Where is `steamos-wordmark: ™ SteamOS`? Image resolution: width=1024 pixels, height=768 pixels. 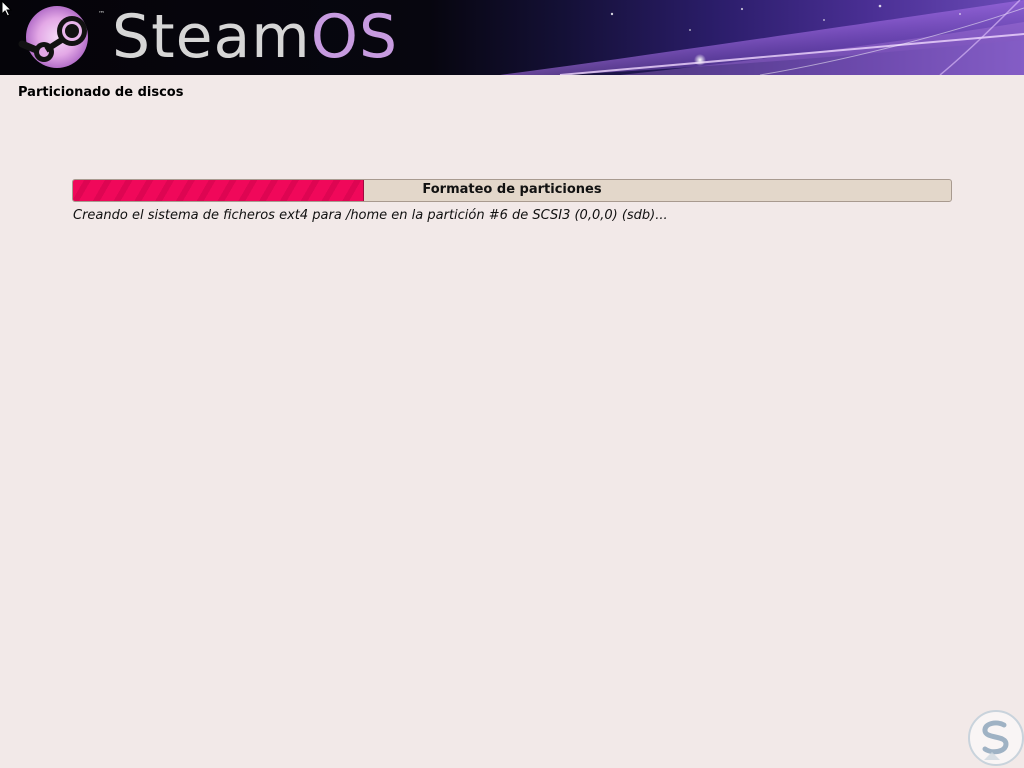 steamos-wordmark: ™ SteamOS is located at coordinates (248, 37).